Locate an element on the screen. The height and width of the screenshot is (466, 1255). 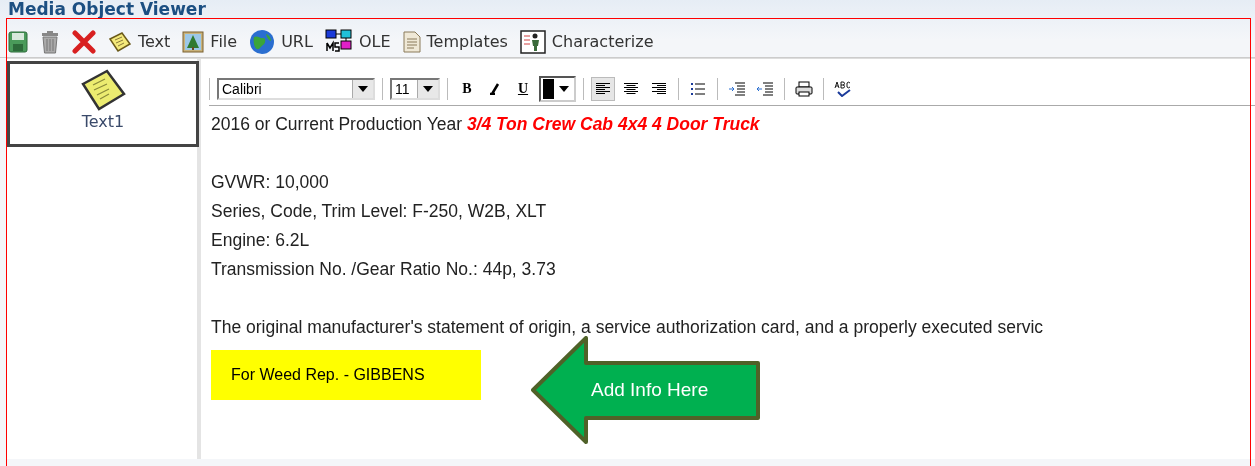
ole-button: OLE is located at coordinates (357, 41).